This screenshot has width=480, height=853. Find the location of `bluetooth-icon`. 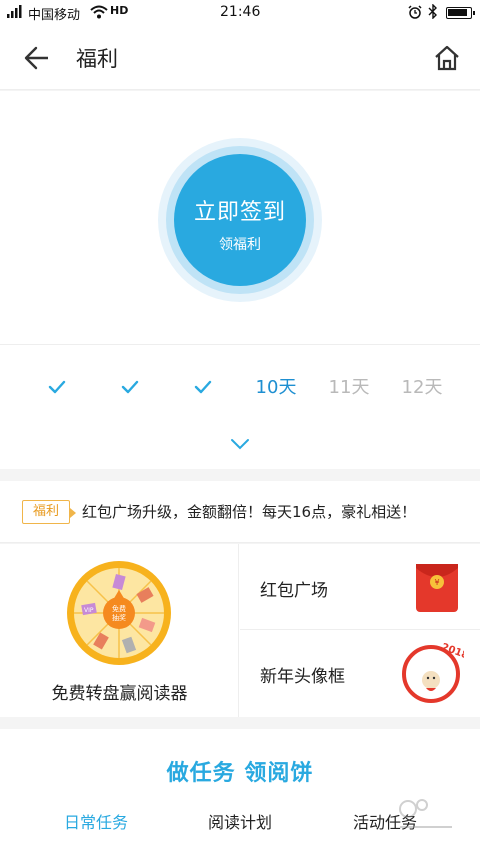

bluetooth-icon is located at coordinates (432, 11).